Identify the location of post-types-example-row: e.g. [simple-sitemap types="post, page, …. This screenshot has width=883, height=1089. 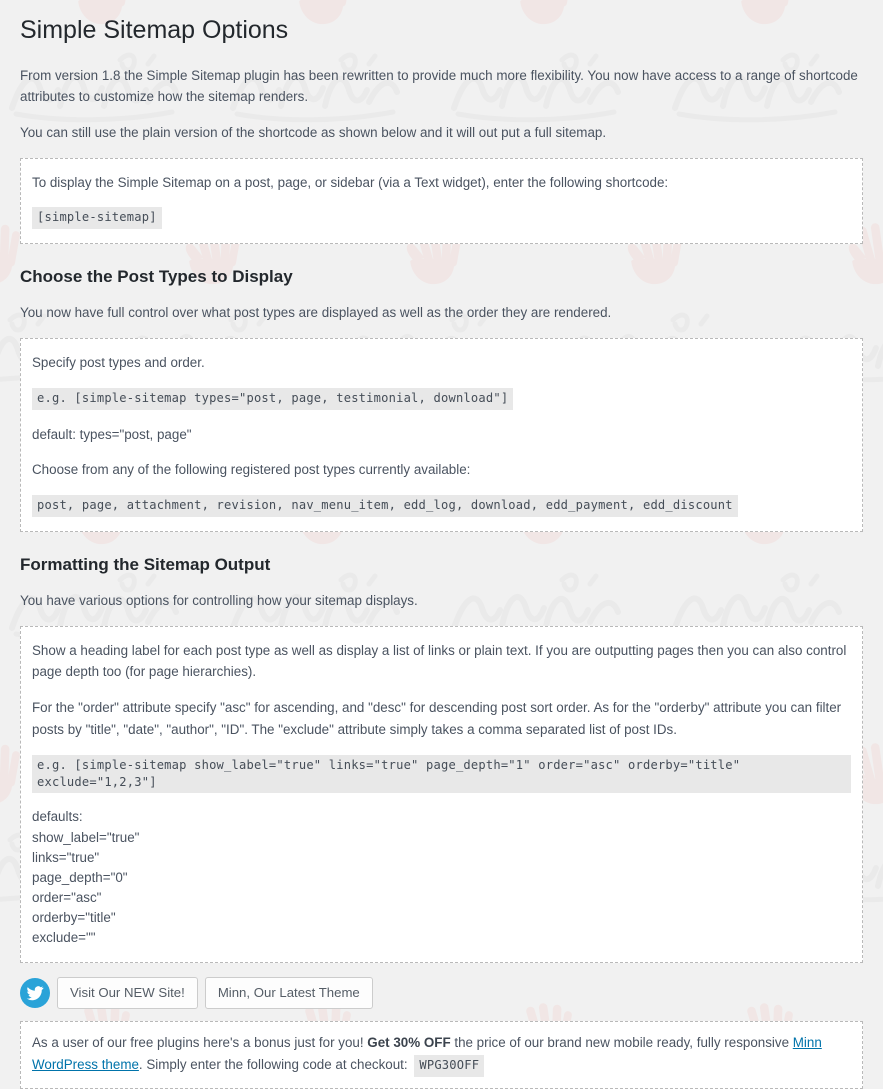
(441, 398).